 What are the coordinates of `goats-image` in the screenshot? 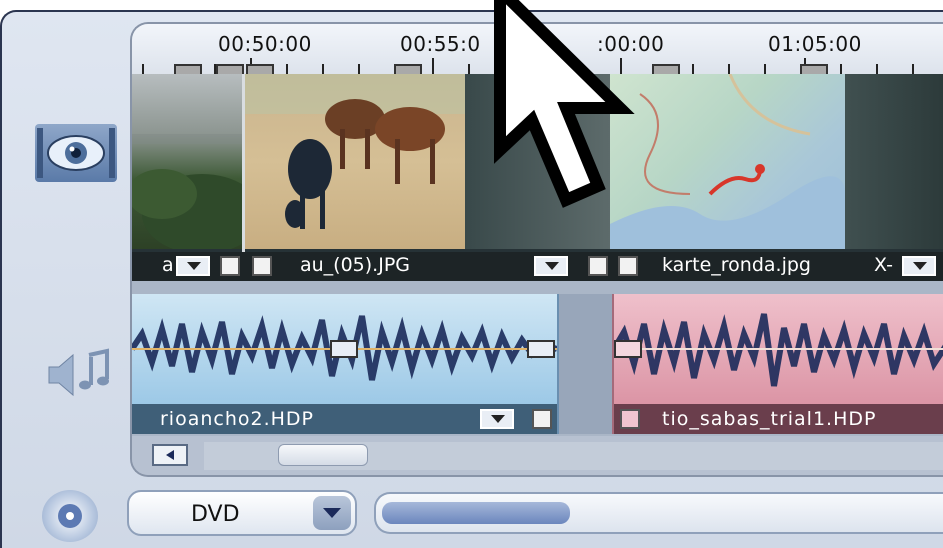 It's located at (355, 151).